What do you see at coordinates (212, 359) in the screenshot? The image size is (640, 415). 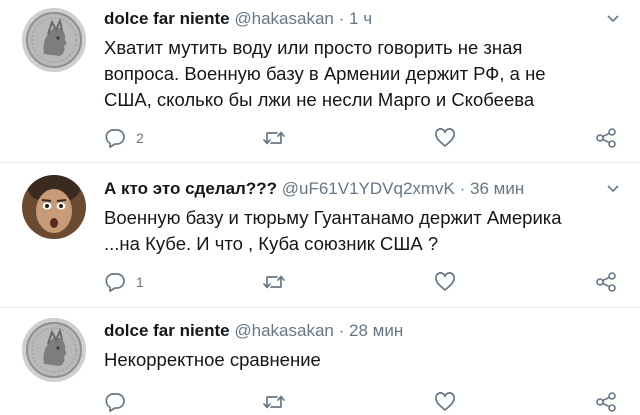 I see `tweet-text: Некорректное сравнение` at bounding box center [212, 359].